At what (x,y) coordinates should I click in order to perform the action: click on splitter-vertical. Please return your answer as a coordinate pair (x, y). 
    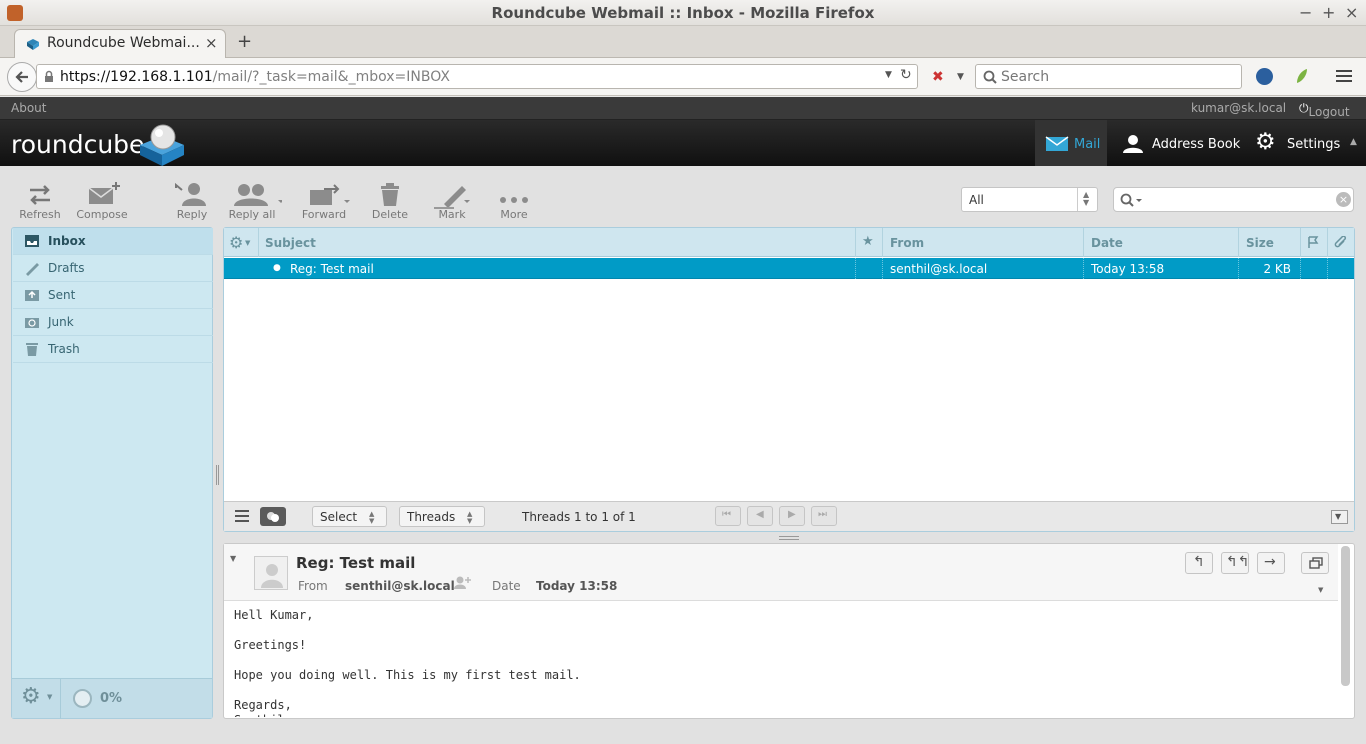
    Looking at the image, I should click on (217, 475).